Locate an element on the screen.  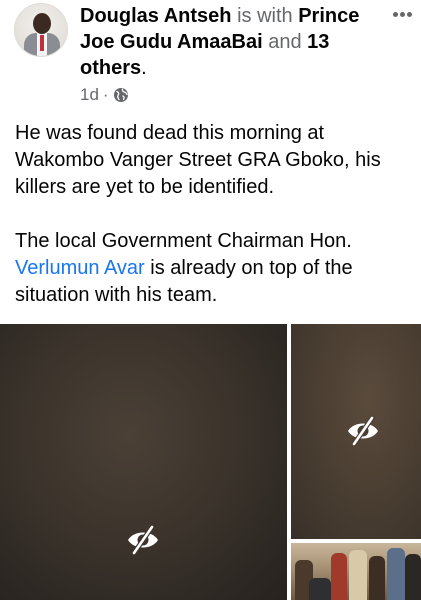
photo-side-blurred is located at coordinates (356, 431).